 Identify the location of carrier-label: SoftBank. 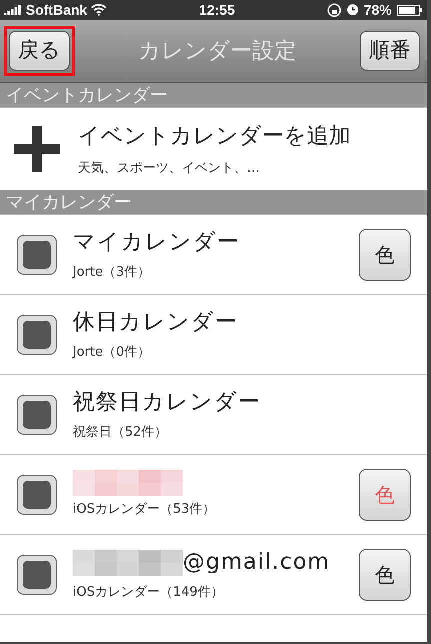
(57, 10).